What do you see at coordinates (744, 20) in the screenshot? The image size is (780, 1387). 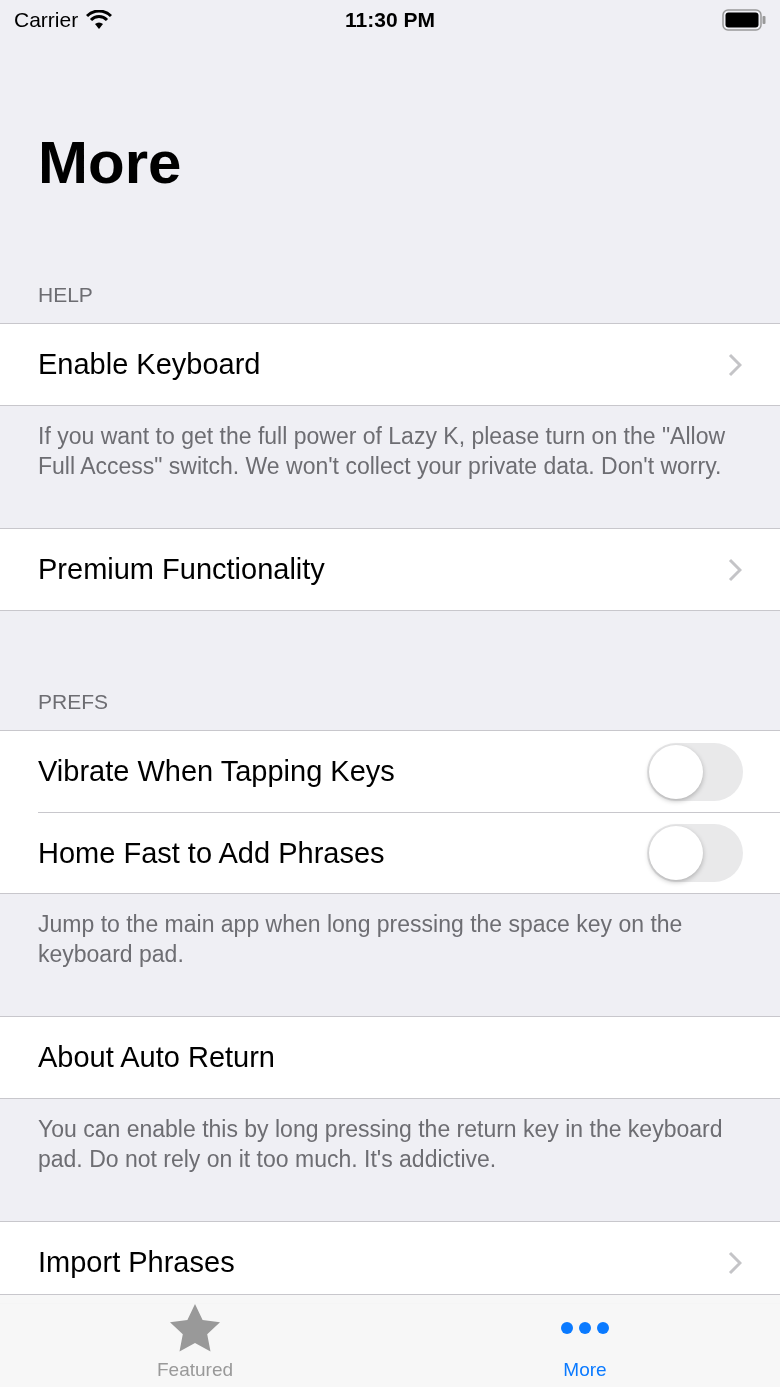 I see `battery-icon` at bounding box center [744, 20].